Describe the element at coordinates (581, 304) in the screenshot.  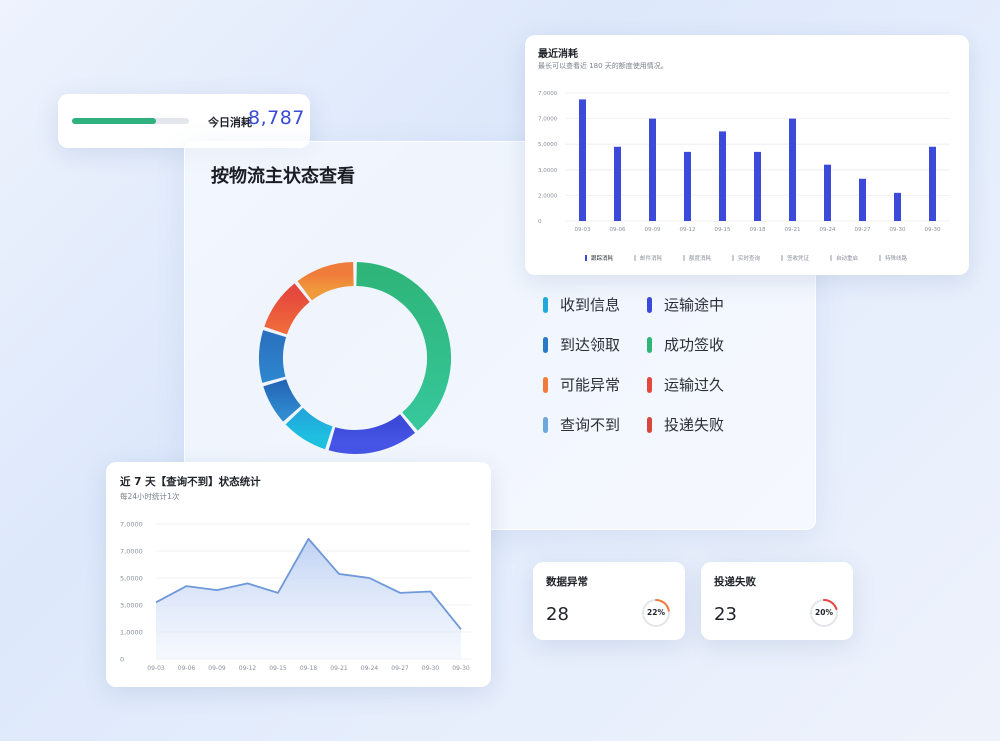
I see `legend-item: 收到信息` at that location.